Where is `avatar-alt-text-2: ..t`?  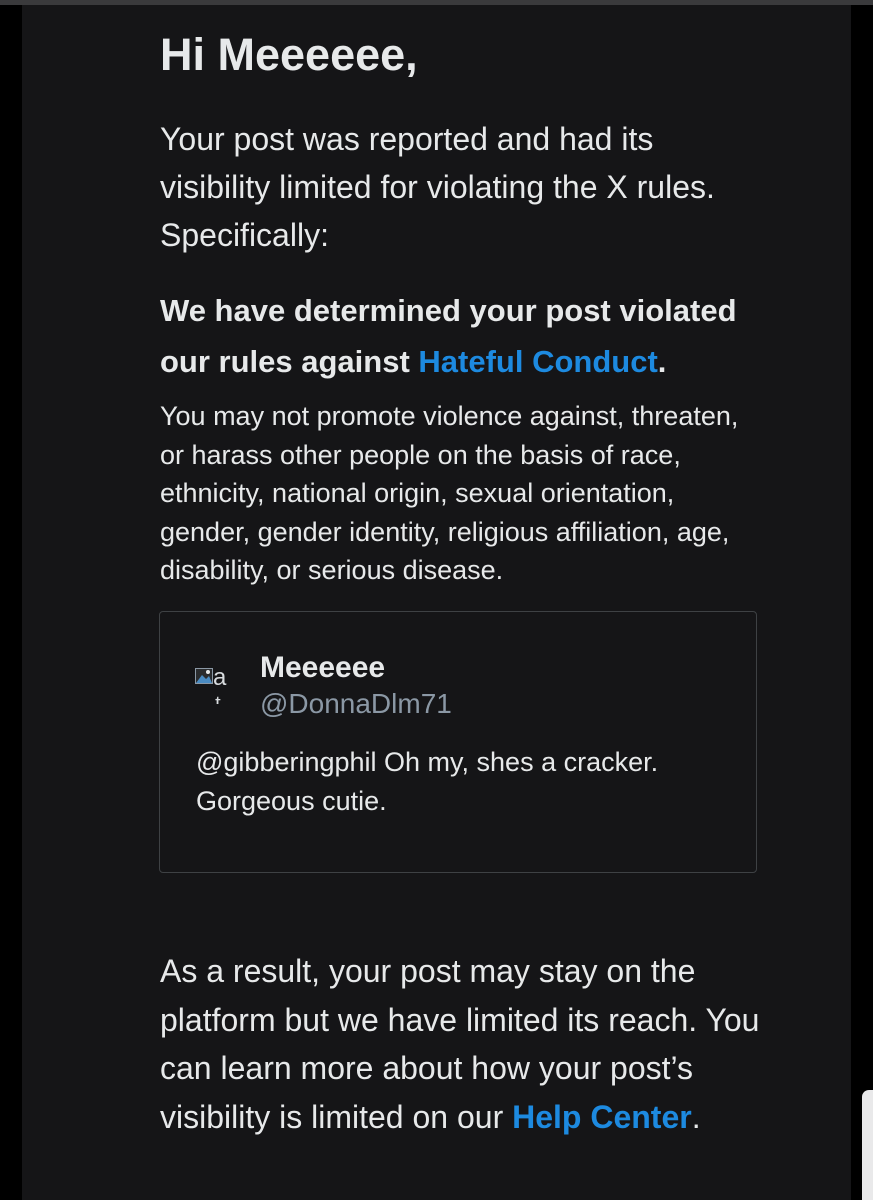 avatar-alt-text-2: ..t is located at coordinates (212, 698).